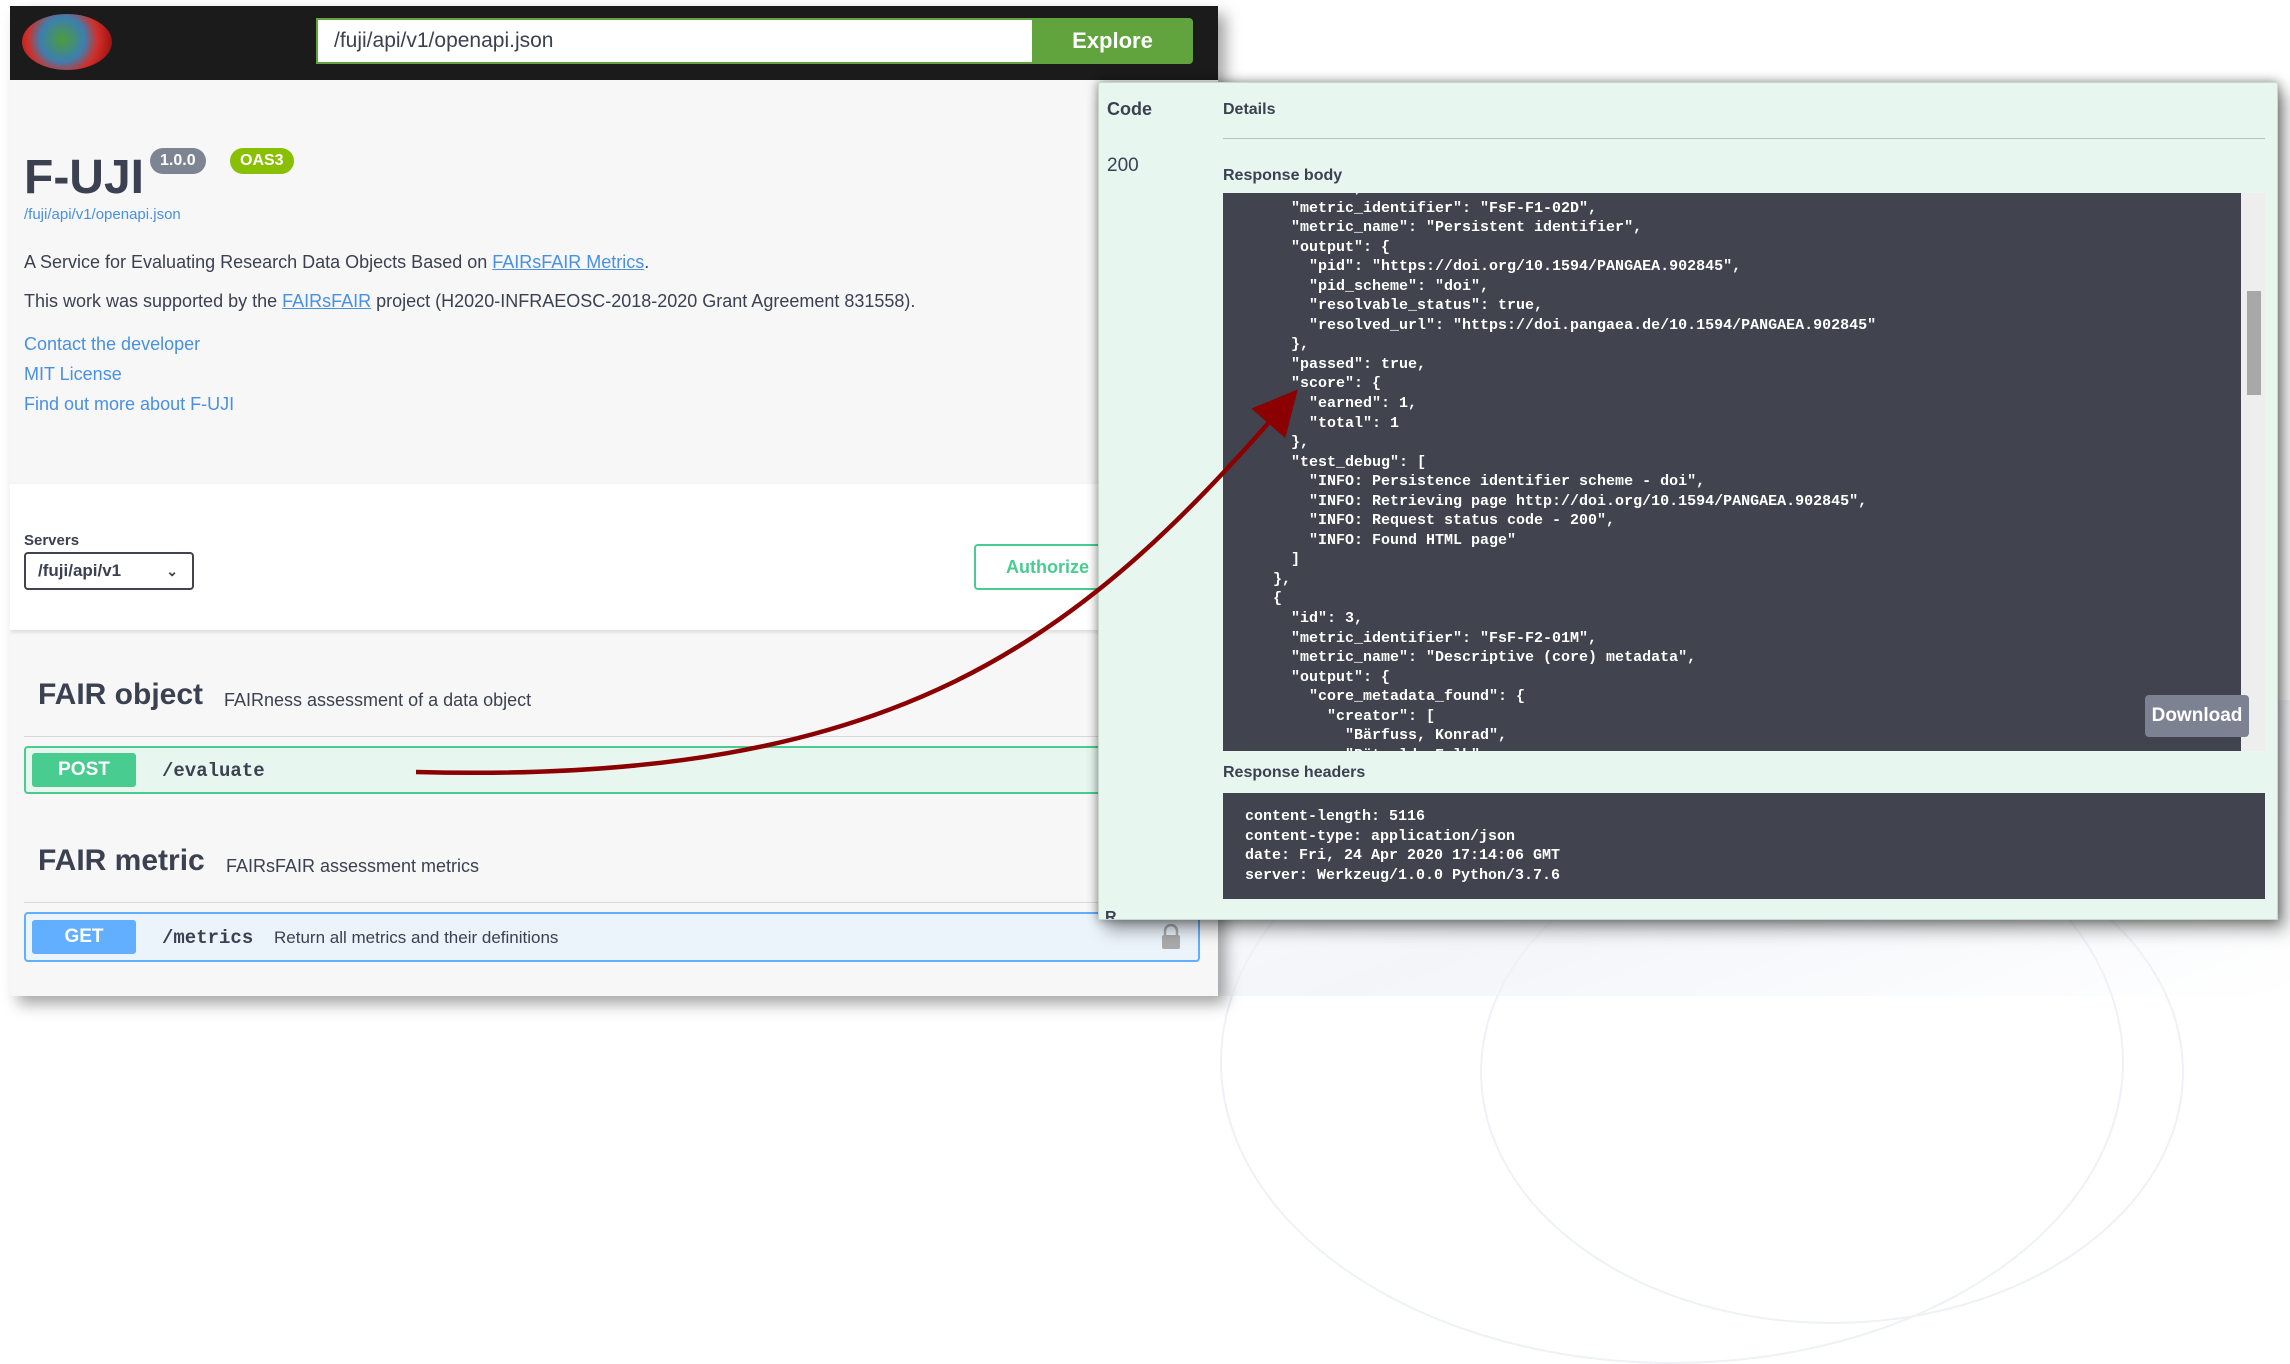 Image resolution: width=2290 pixels, height=1364 pixels. I want to click on operation-path: /evaluate, so click(213, 771).